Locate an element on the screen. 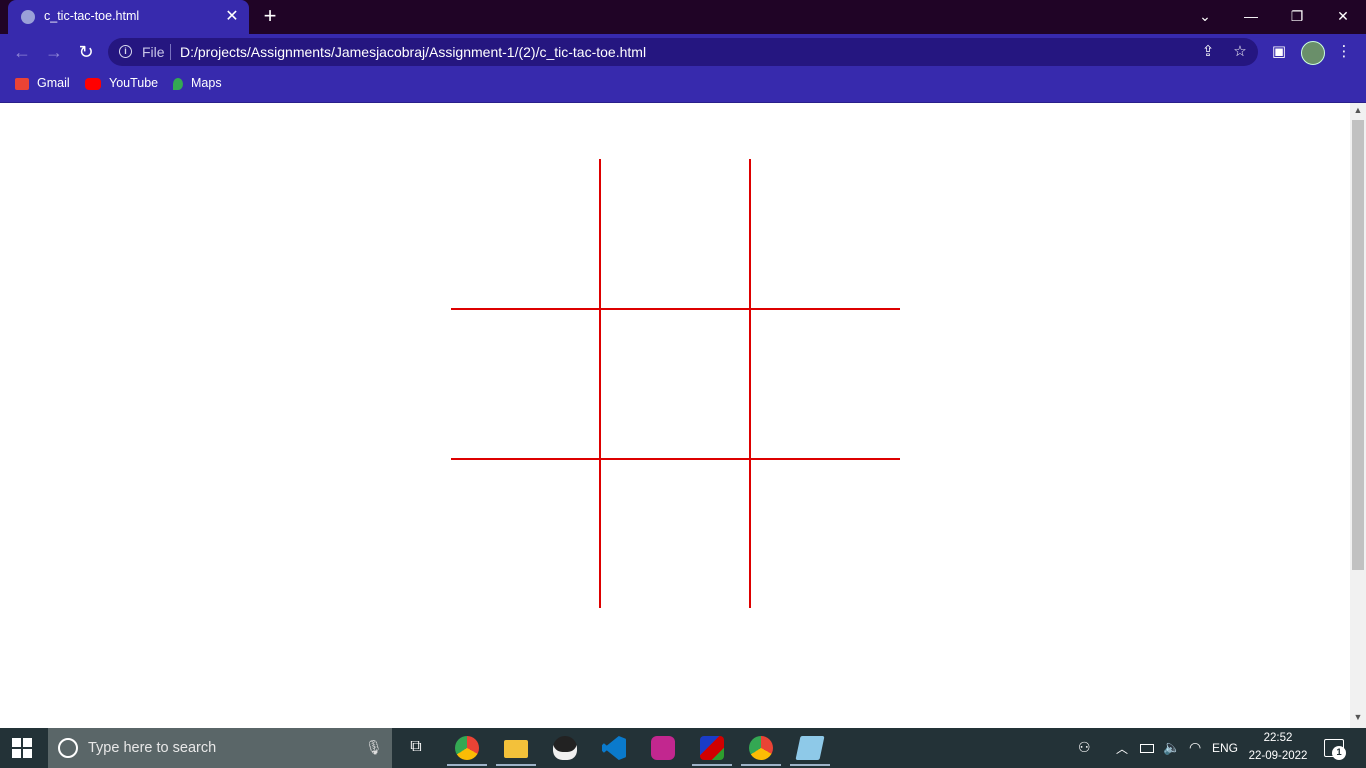 This screenshot has width=1366, height=768. vscode-icon is located at coordinates (614, 748).